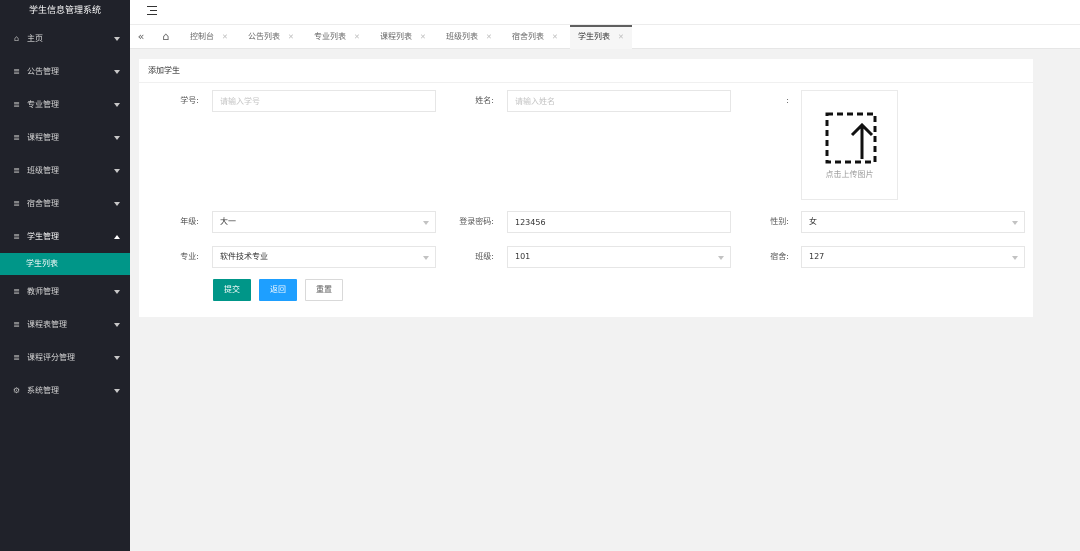  I want to click on sidebar-item-teachers: ≣ 教师管理, so click(65, 291).